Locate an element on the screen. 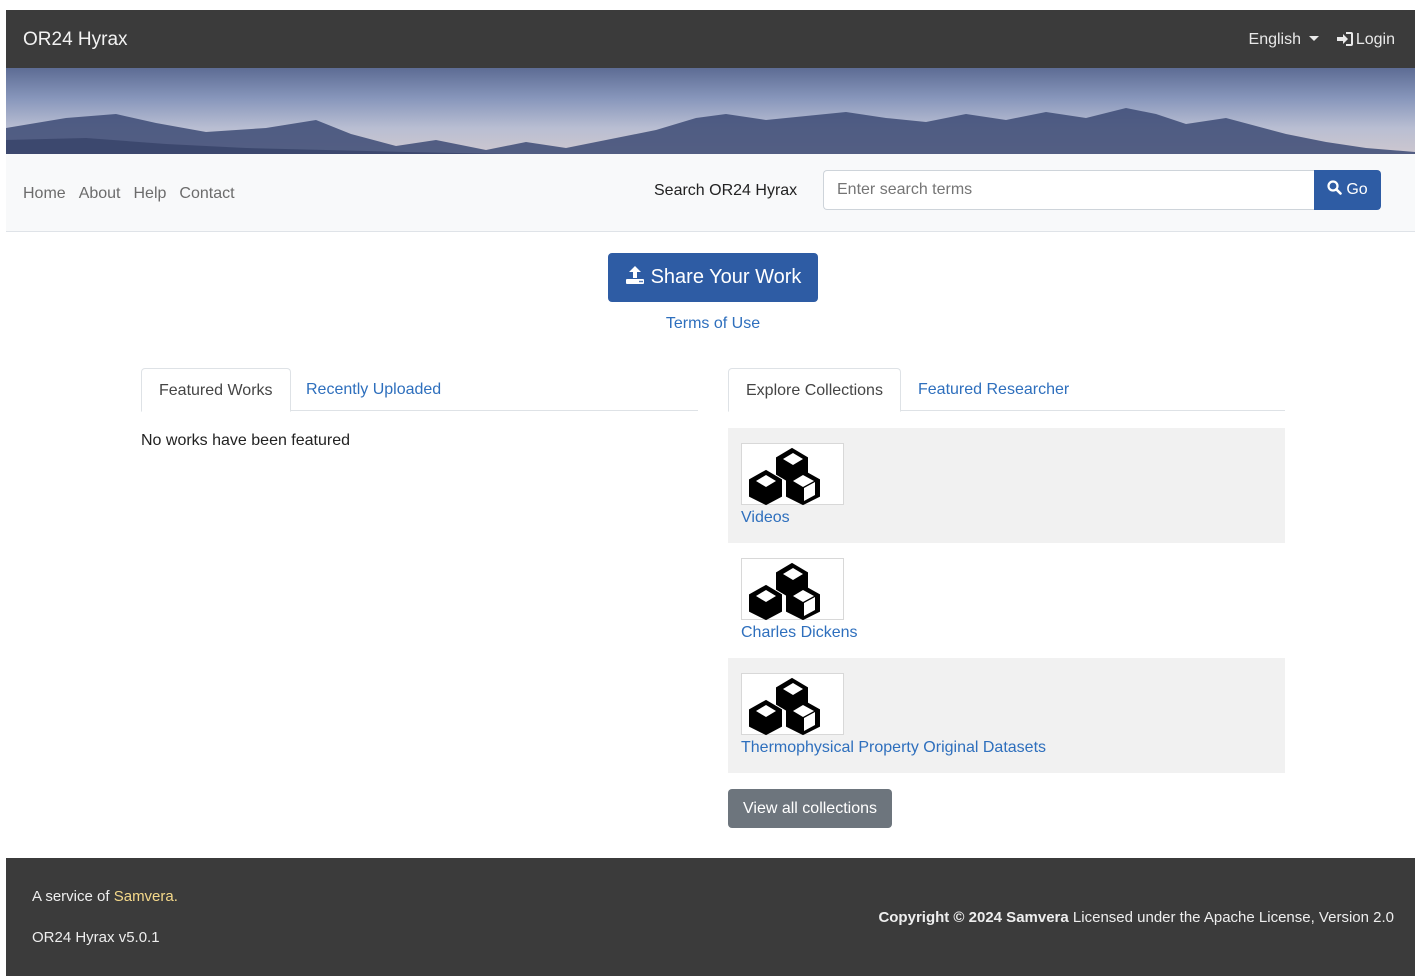 The image size is (1415, 976). search-input is located at coordinates (1069, 190).